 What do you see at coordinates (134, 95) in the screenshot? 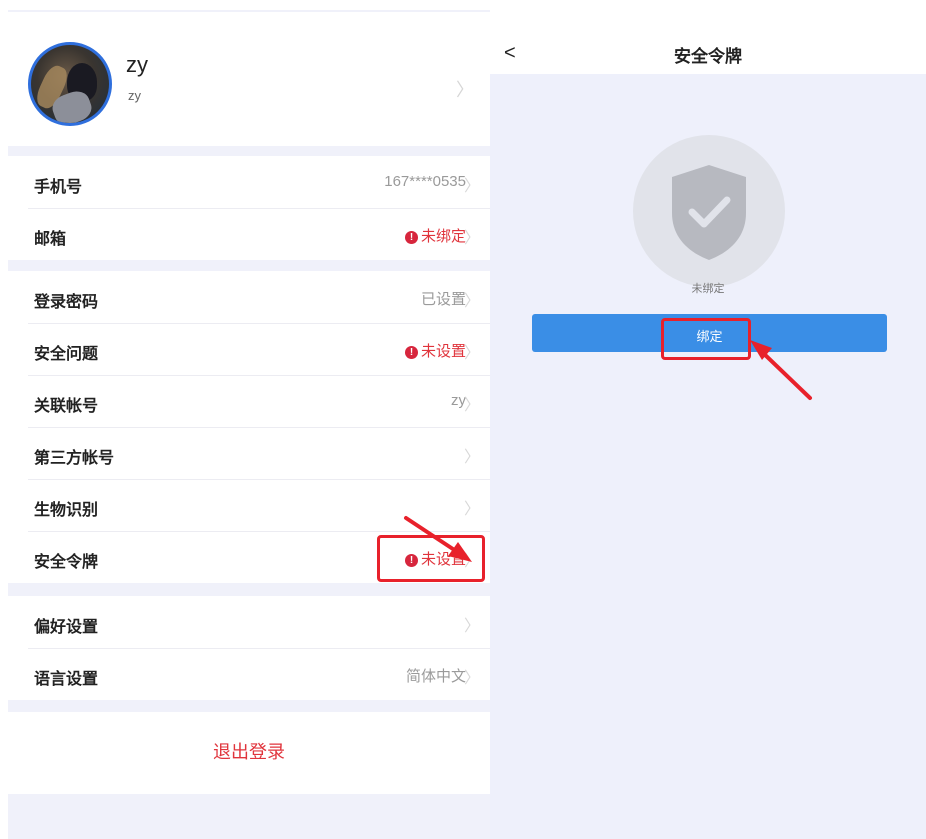
I see `profile-subname: zy` at bounding box center [134, 95].